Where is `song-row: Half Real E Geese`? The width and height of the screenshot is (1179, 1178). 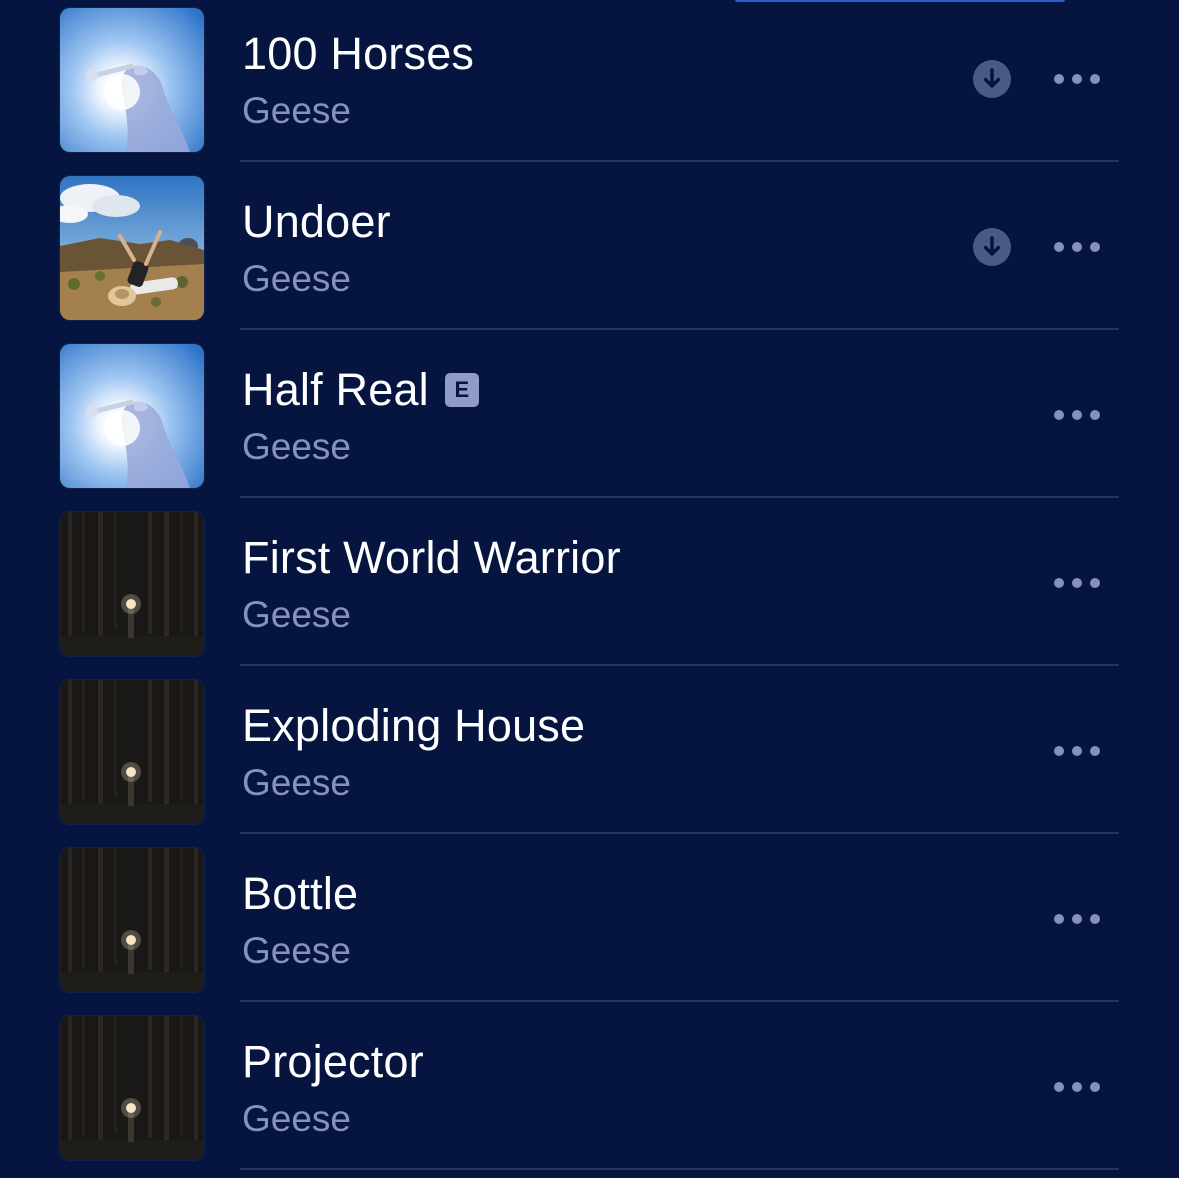
song-row: Half Real E Geese is located at coordinates (589, 420).